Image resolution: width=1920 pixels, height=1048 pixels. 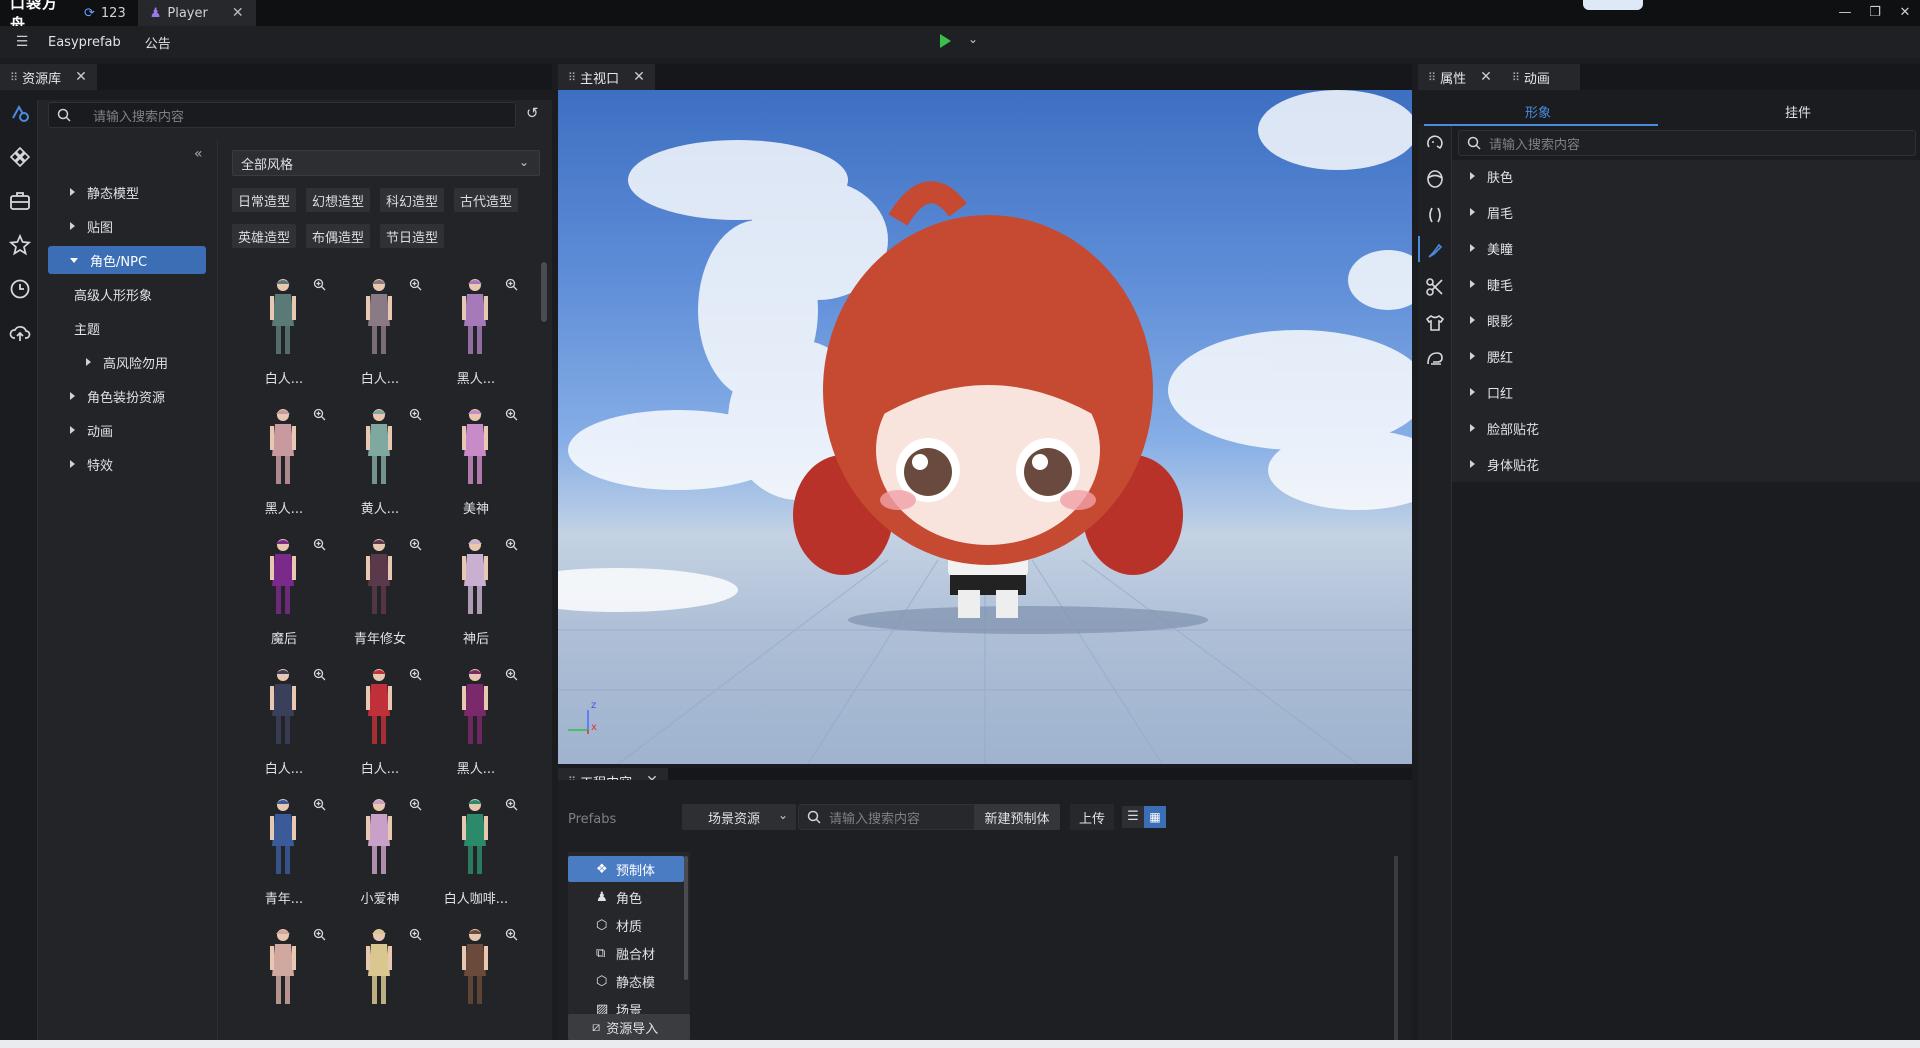 I want to click on tree-item-animation: 动画, so click(x=127, y=430).